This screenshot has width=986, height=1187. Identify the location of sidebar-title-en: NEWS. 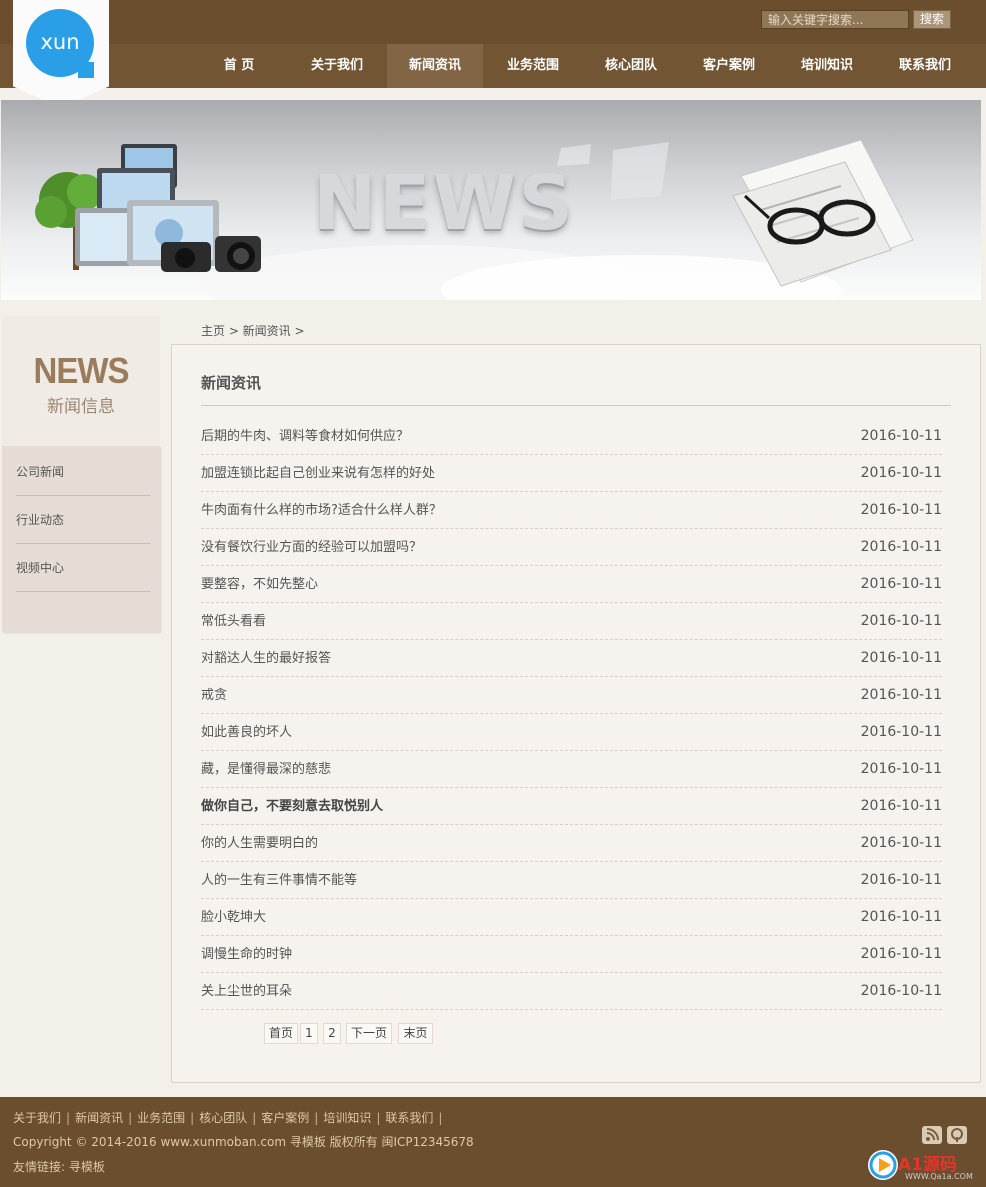
(81, 370).